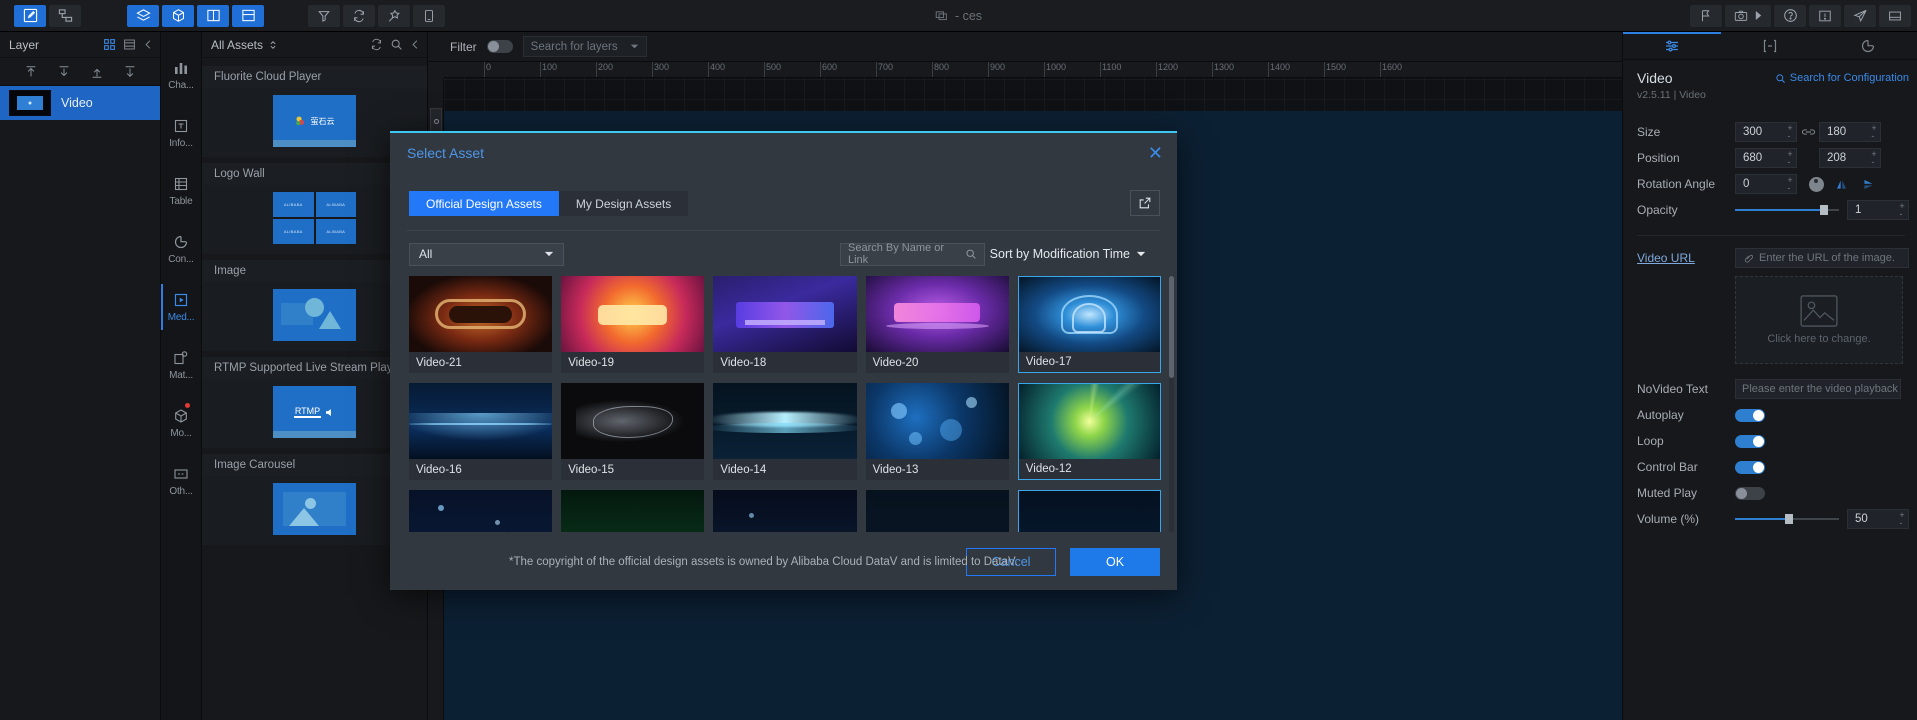  I want to click on move-up-icon, so click(64, 72).